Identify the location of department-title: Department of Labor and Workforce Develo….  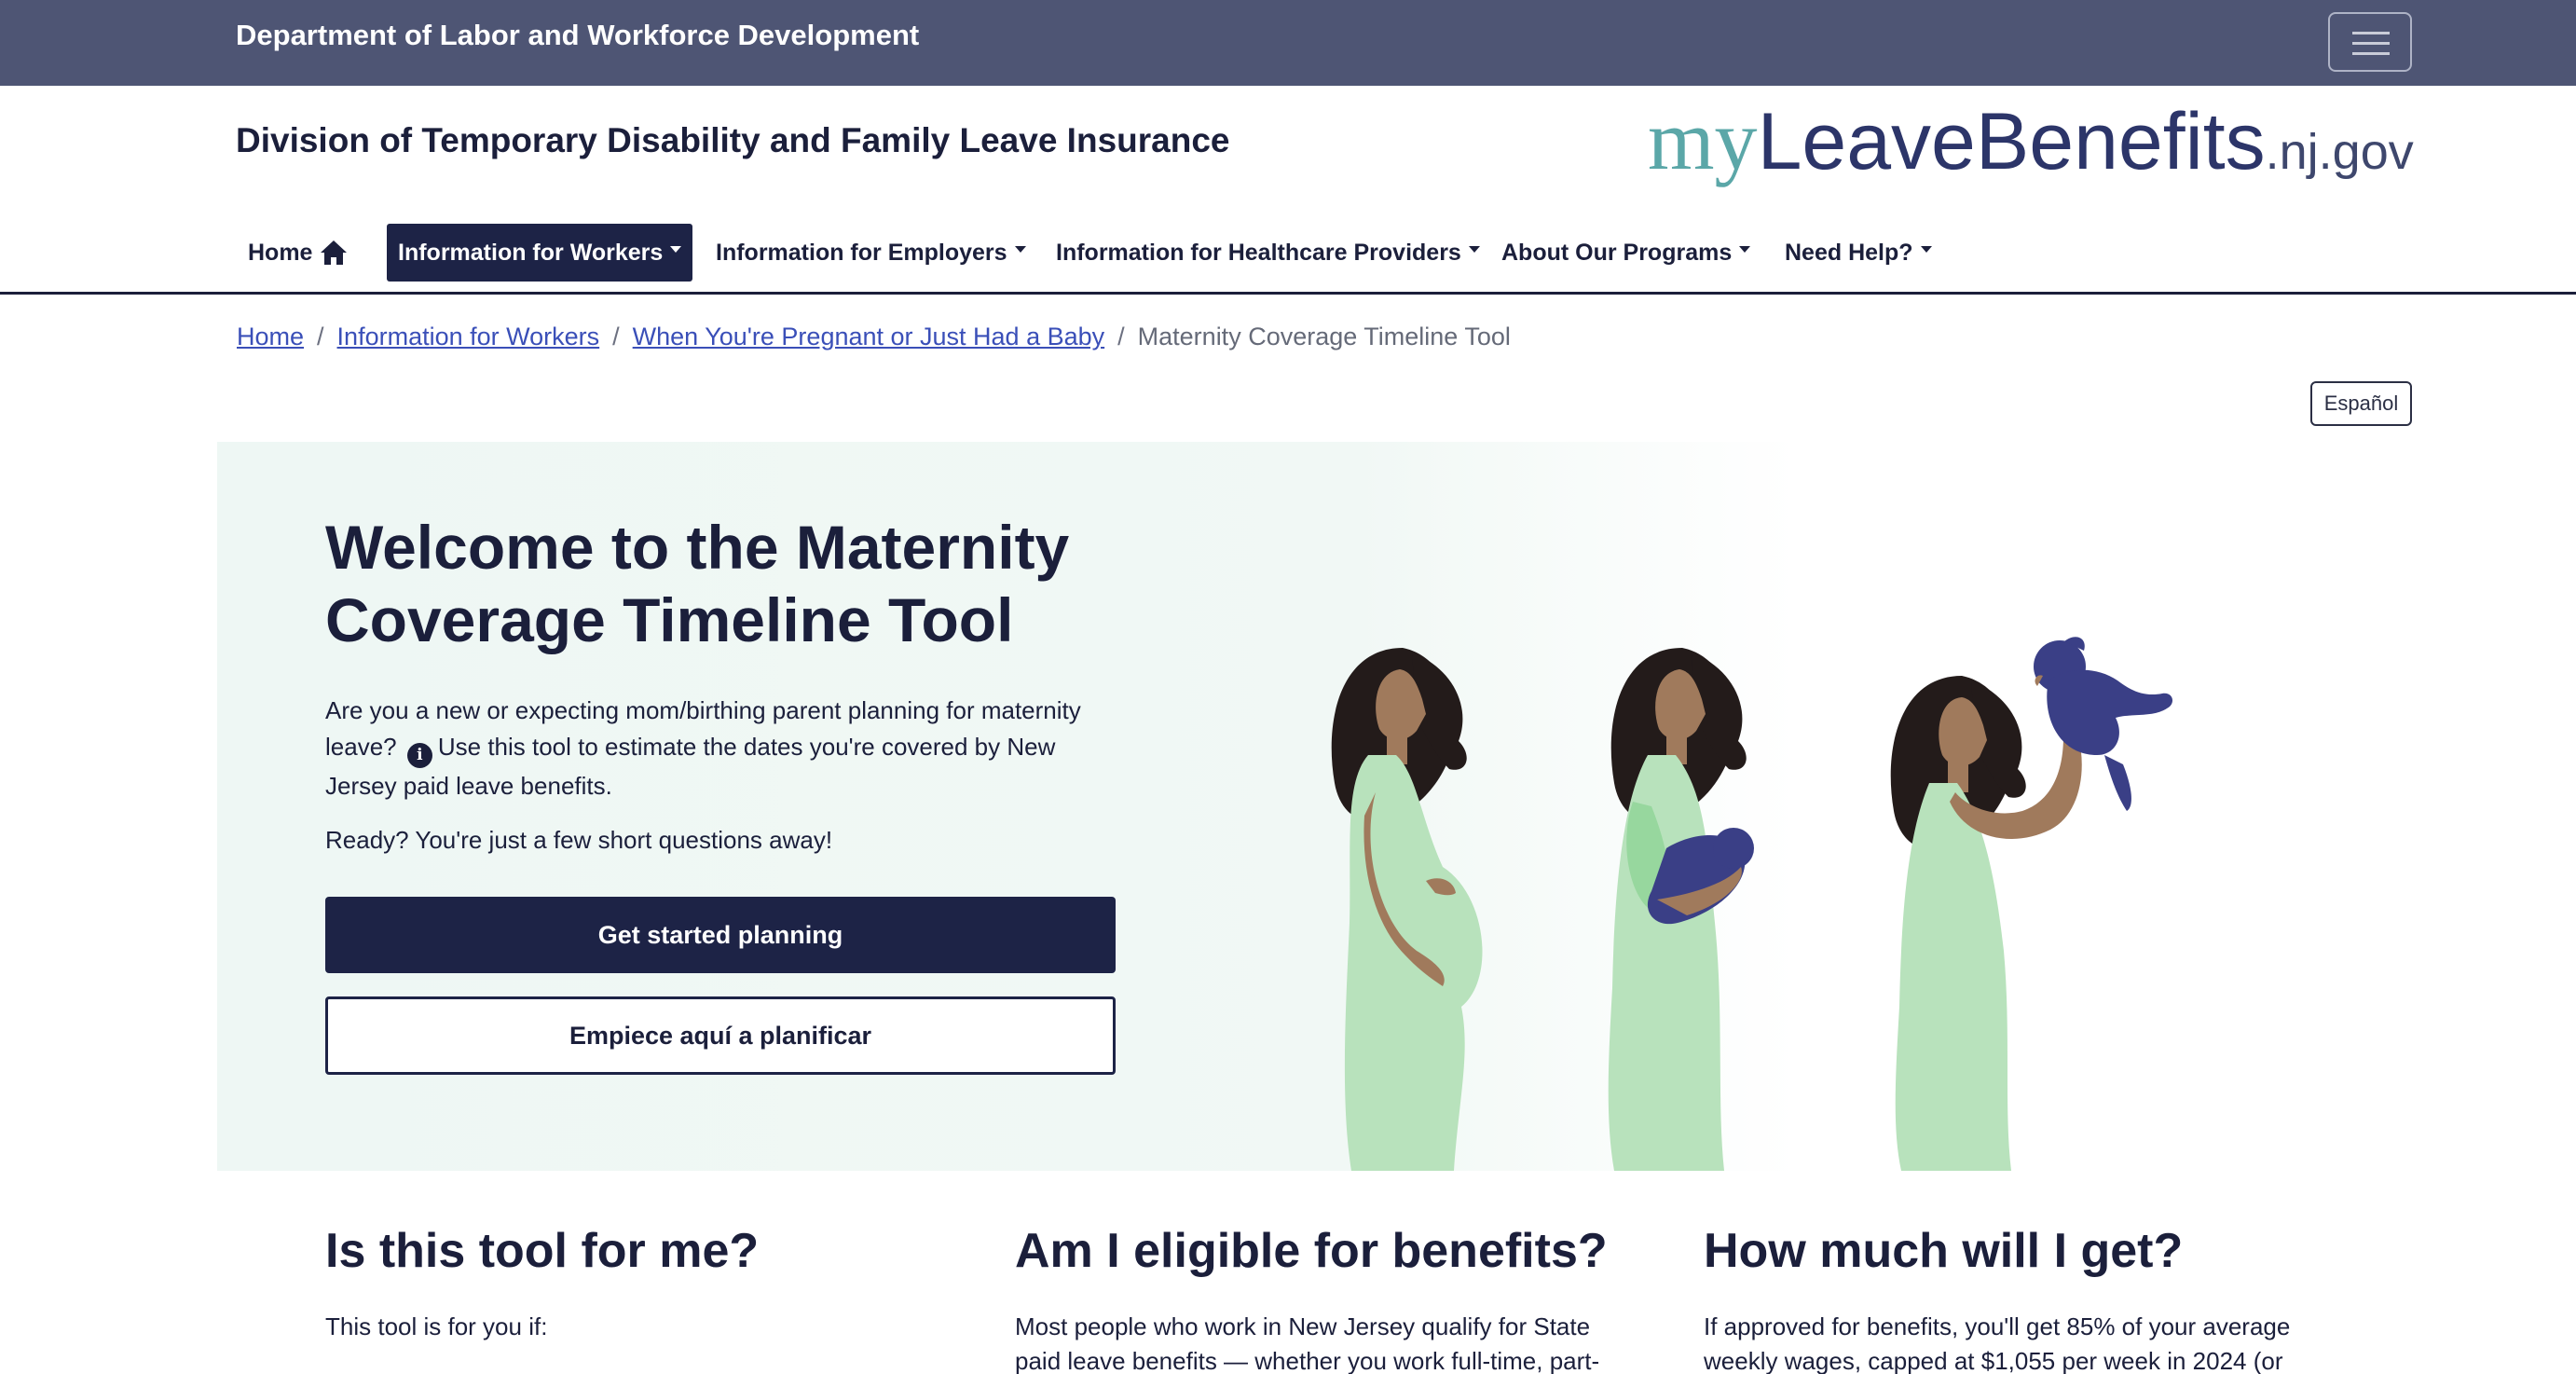
(578, 35).